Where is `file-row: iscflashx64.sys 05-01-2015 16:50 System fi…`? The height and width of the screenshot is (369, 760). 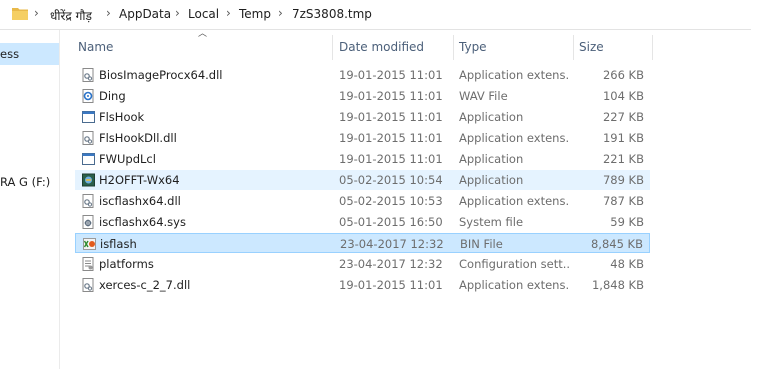 file-row: iscflashx64.sys 05-01-2015 16:50 System fi… is located at coordinates (362, 222).